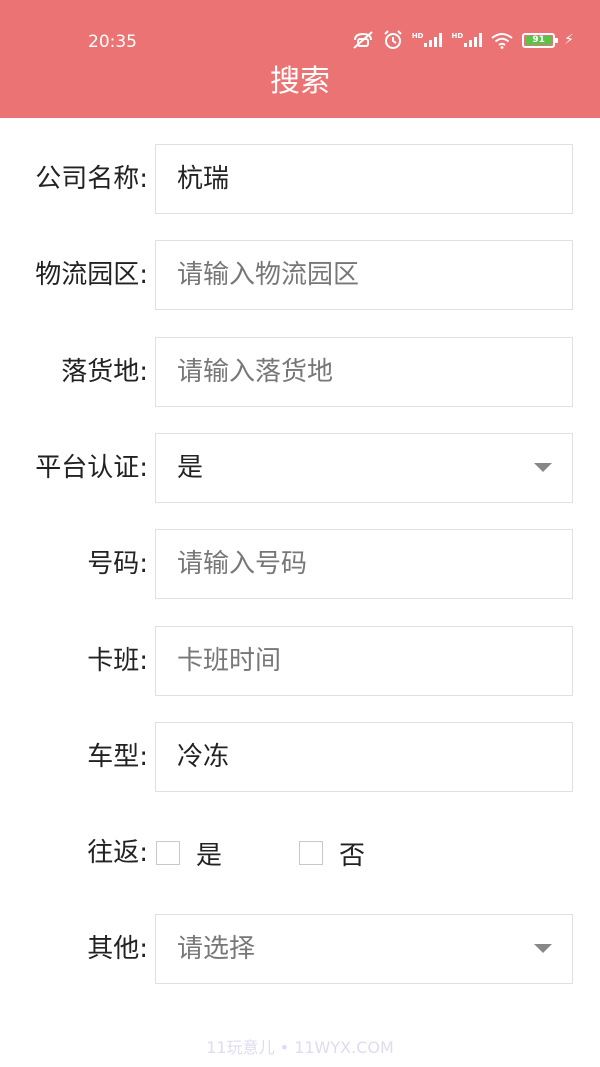 The height and width of the screenshot is (1067, 600). Describe the element at coordinates (216, 949) in the screenshot. I see `other-placeholder: 请选择` at that location.